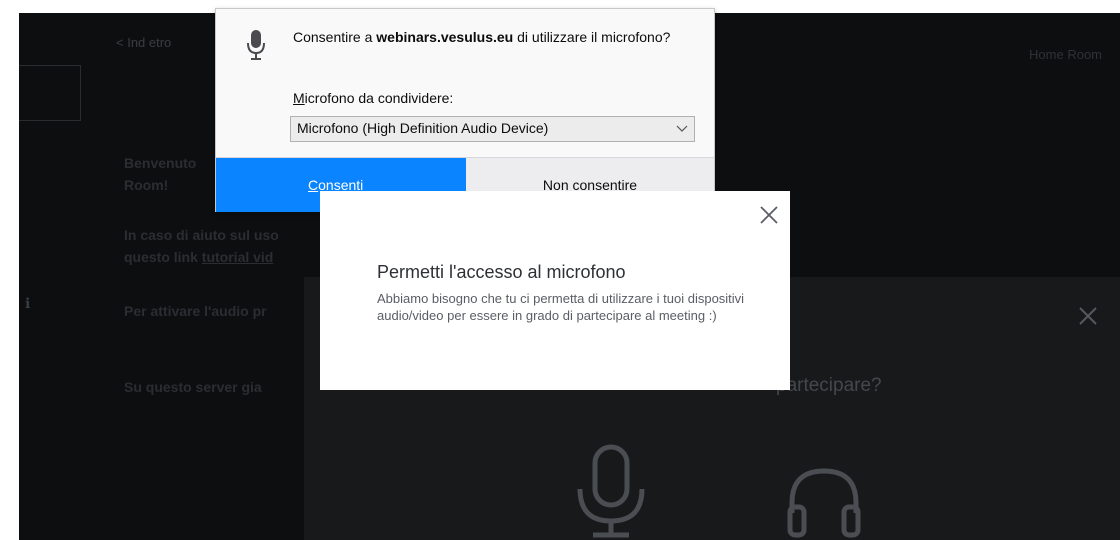  I want to click on welcome-text-line-1: Benvenuto, so click(160, 163).